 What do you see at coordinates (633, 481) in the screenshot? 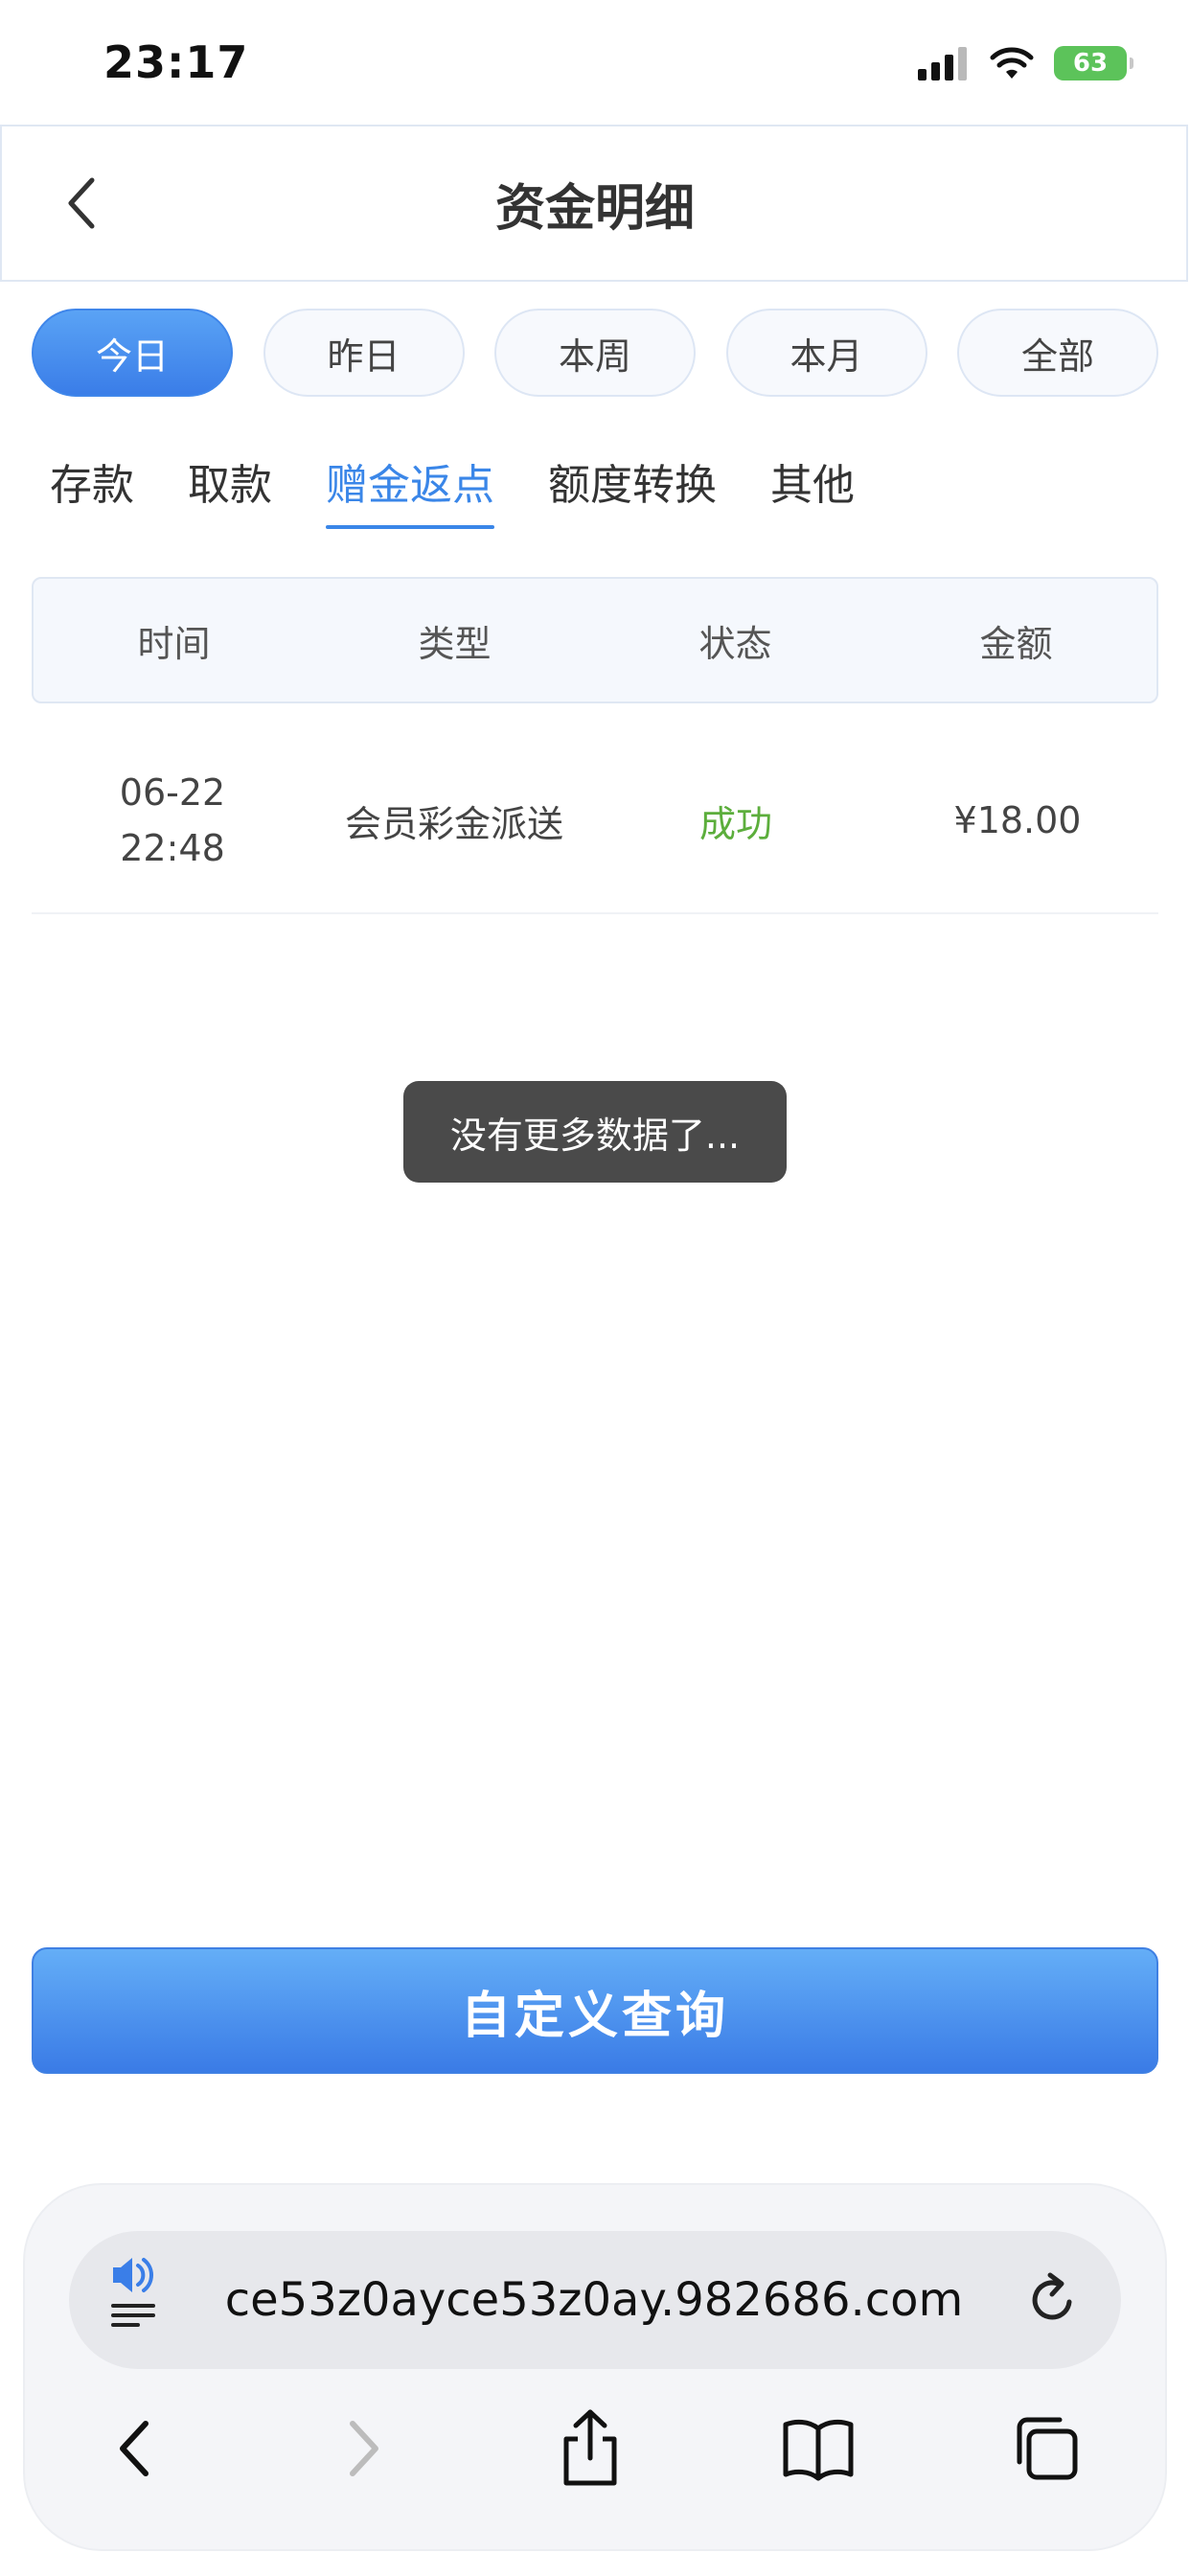
I see `tab-quota-transfer: 额度转换` at bounding box center [633, 481].